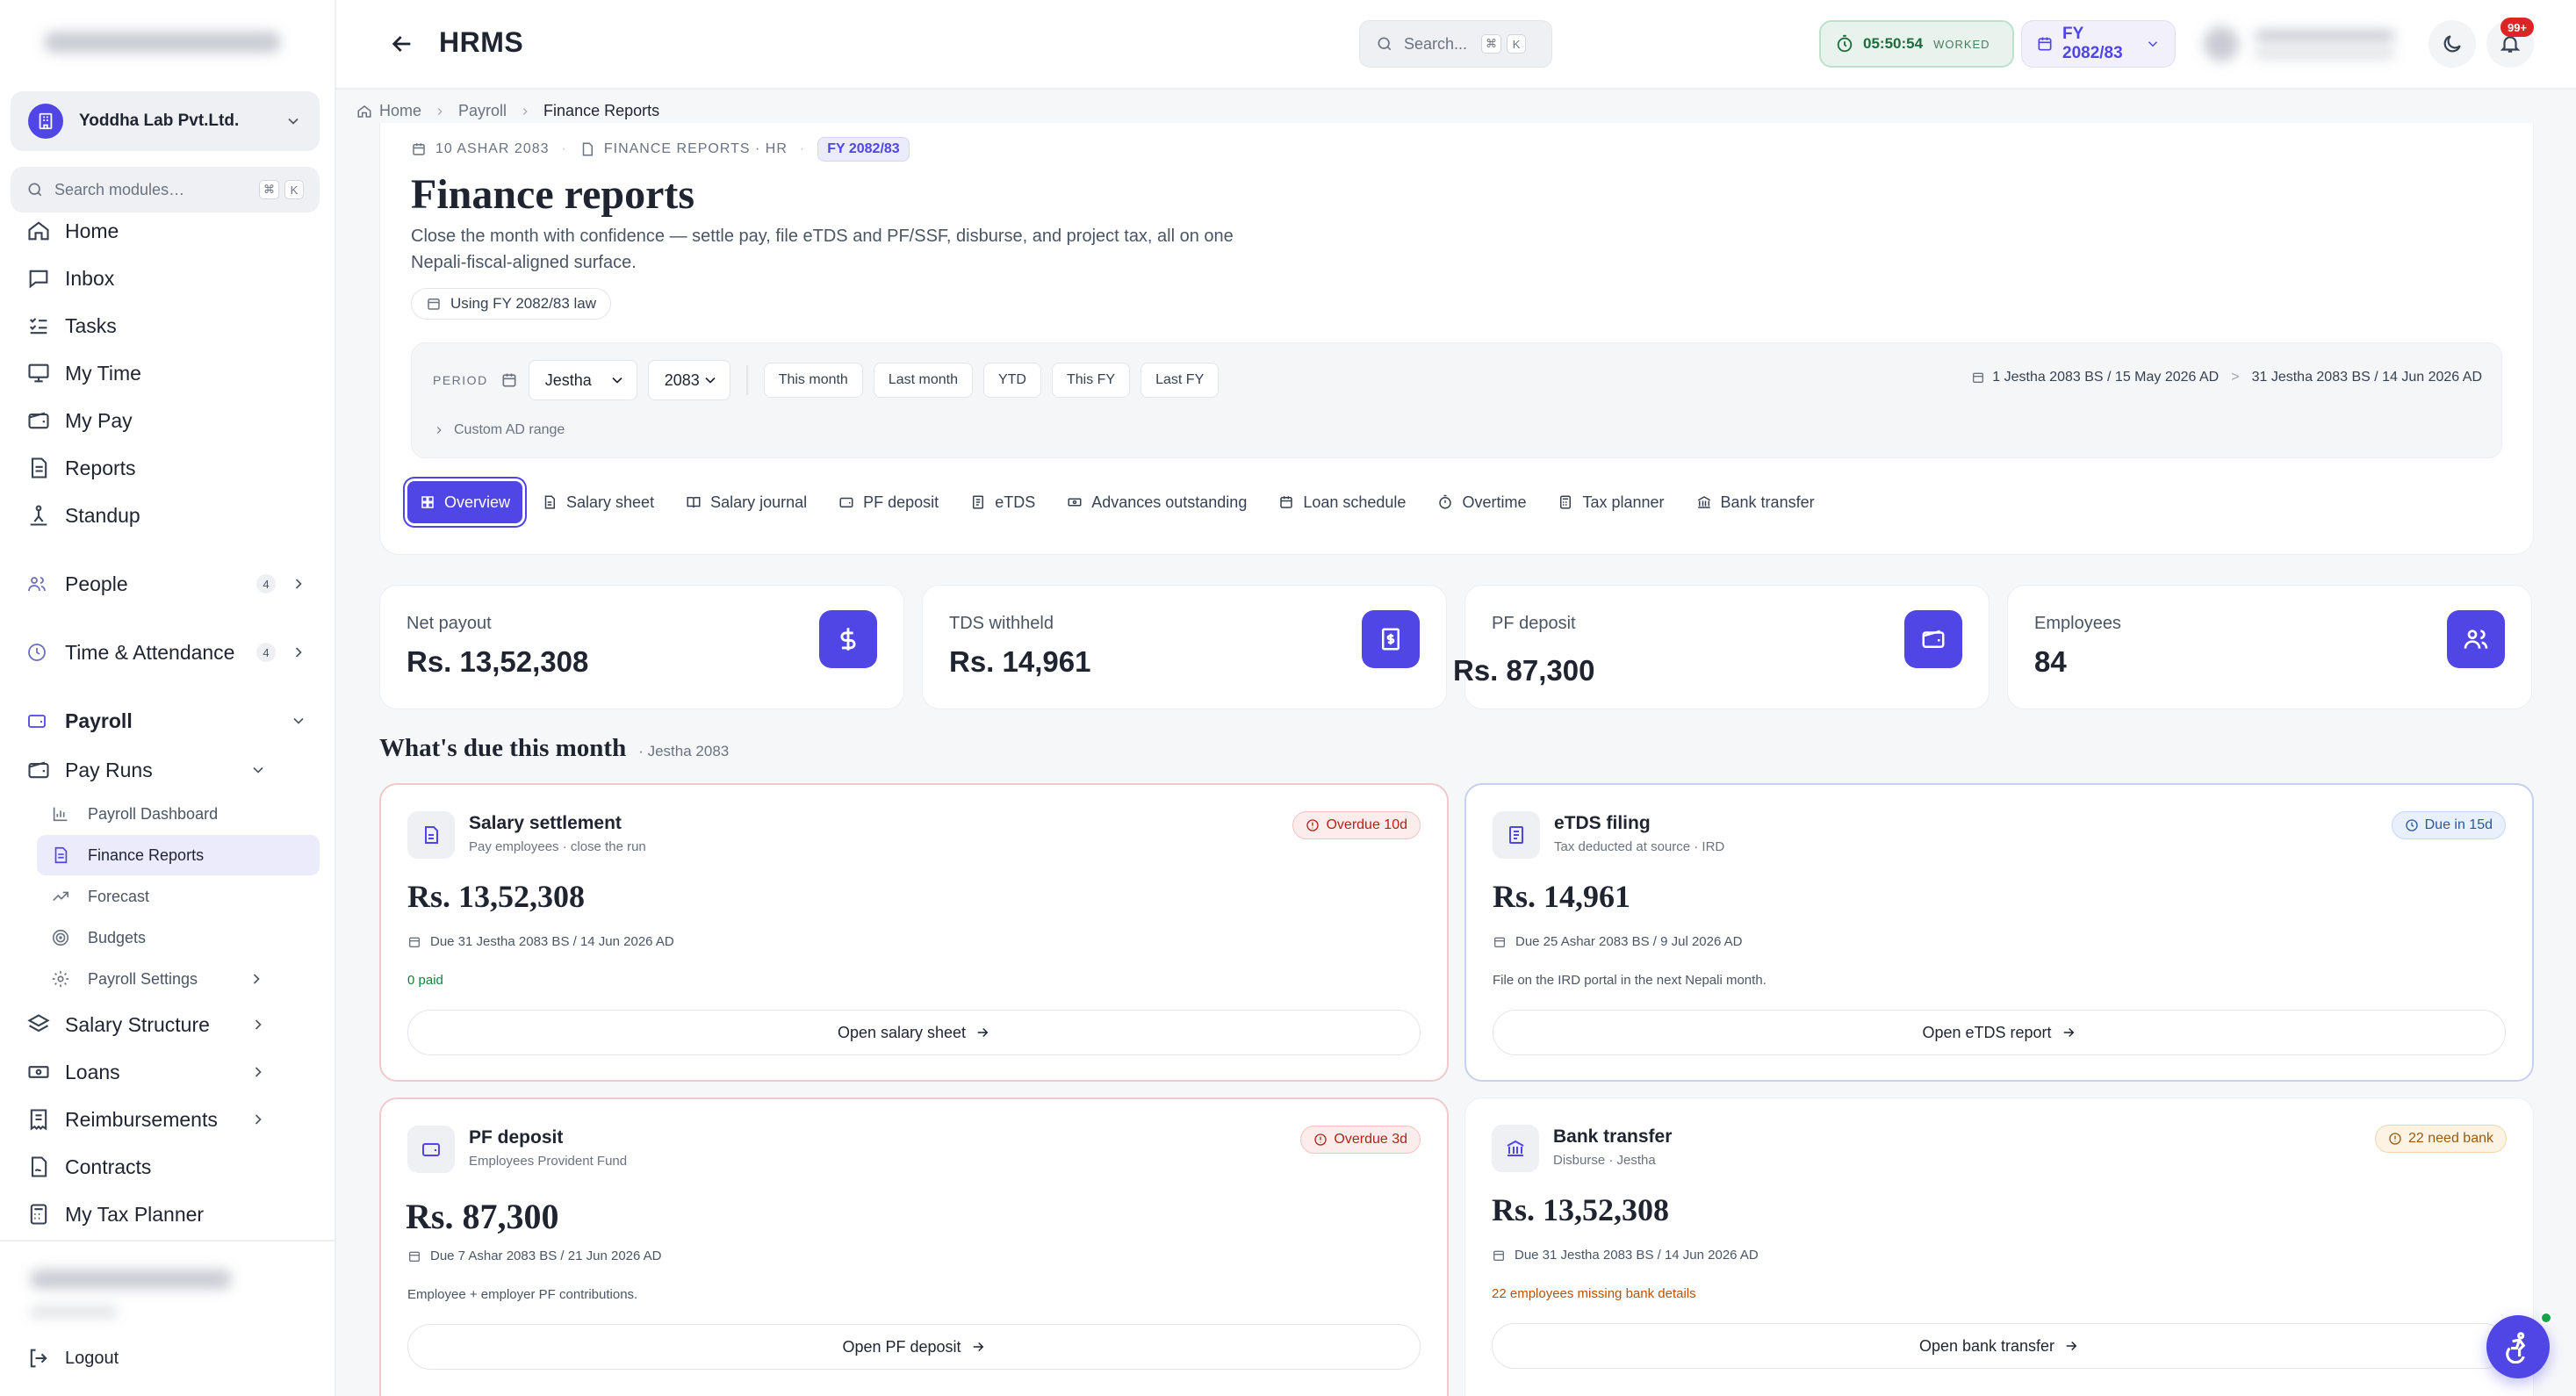 The height and width of the screenshot is (1396, 2576). I want to click on sidebar-item-finance-reports: Finance Reports, so click(178, 855).